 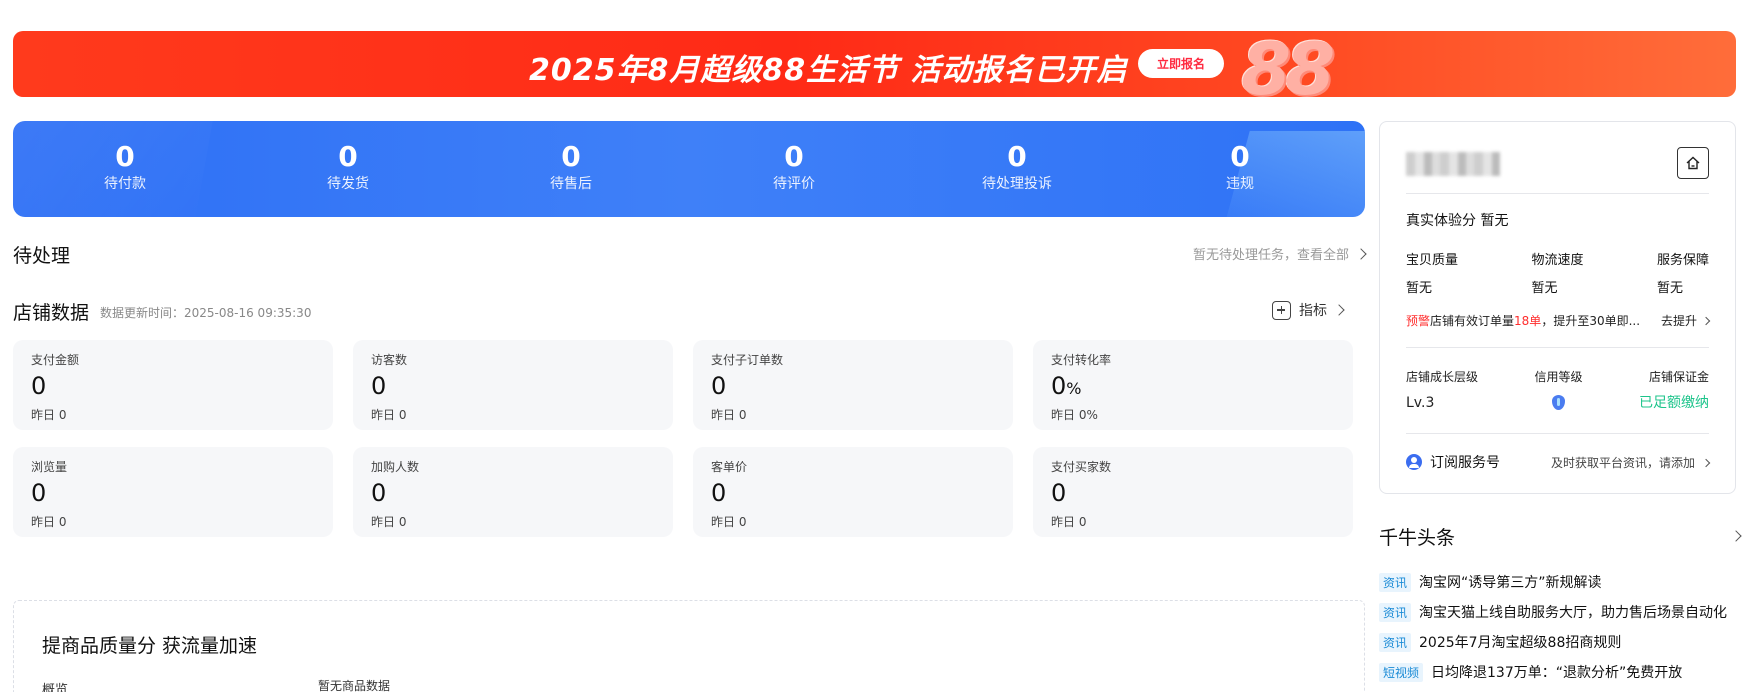 I want to click on metric-card-avg-order-value: 客单价 0 昨日 0, so click(x=853, y=492).